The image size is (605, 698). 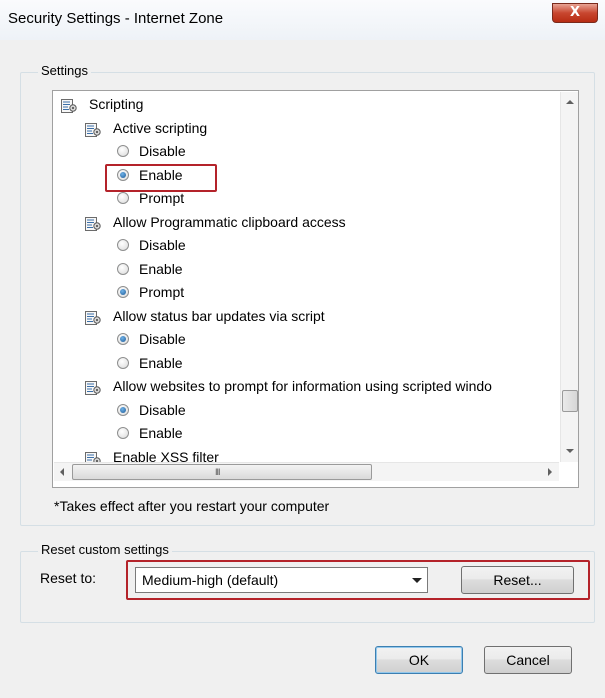 I want to click on close-icon: X, so click(x=575, y=12).